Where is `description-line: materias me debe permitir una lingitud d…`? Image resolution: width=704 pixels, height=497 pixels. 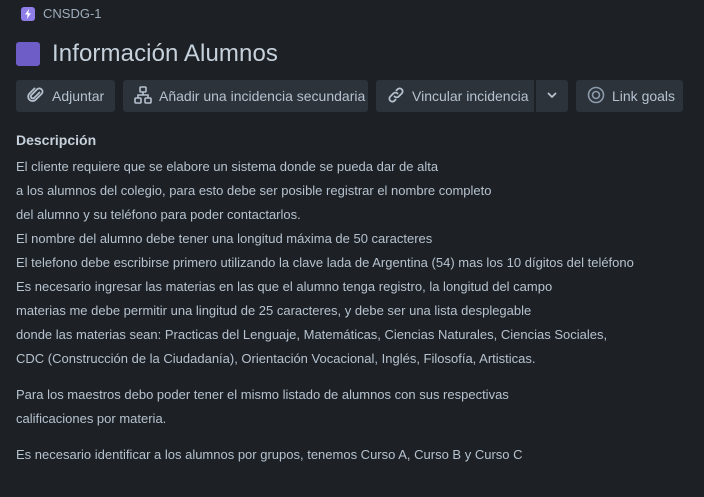
description-line: materias me debe permitir una lingitud d… is located at coordinates (274, 310).